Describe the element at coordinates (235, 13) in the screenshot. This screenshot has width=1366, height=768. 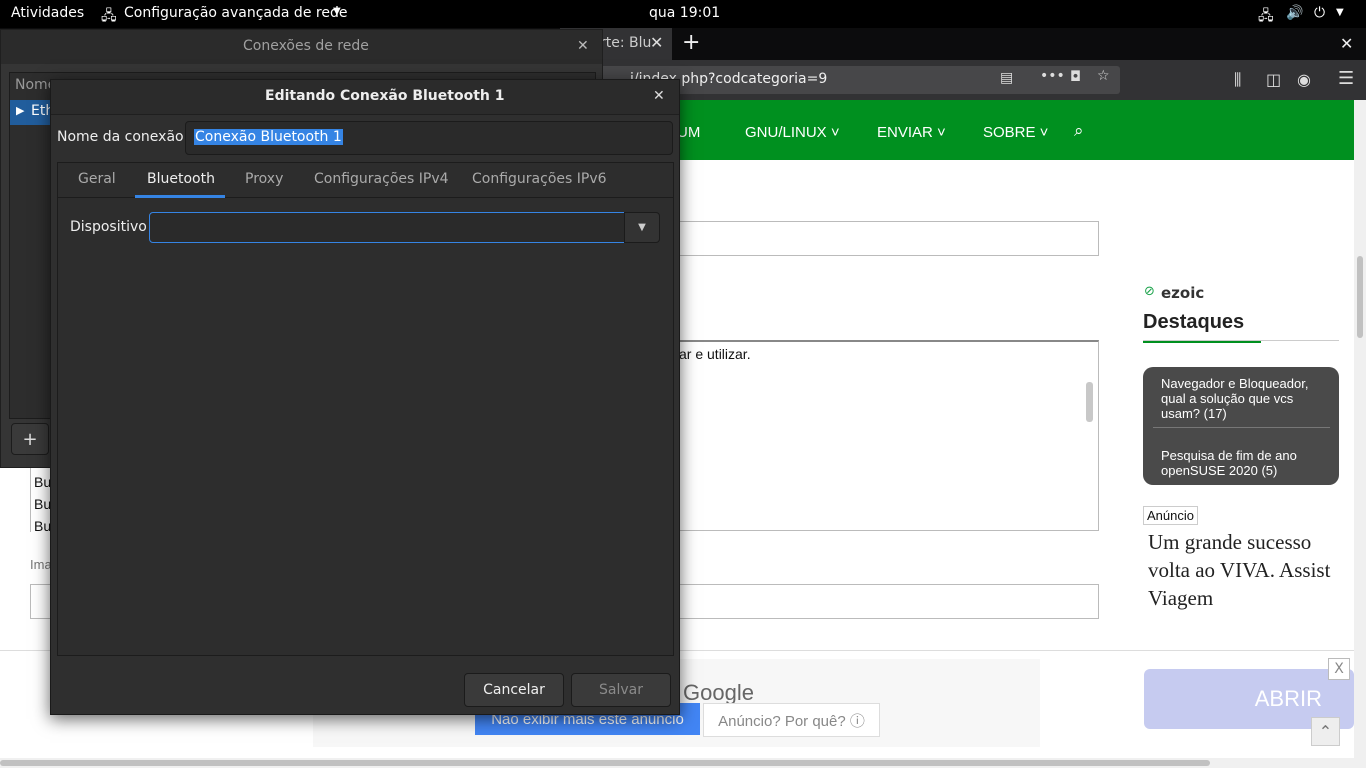
I see `app-menu: Configuração avançada de rede` at that location.